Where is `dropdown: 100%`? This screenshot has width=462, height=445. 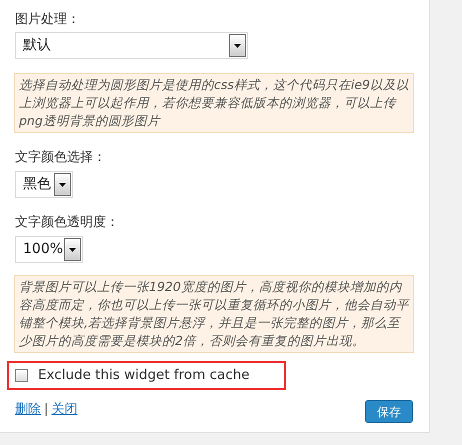
dropdown: 100% is located at coordinates (49, 249).